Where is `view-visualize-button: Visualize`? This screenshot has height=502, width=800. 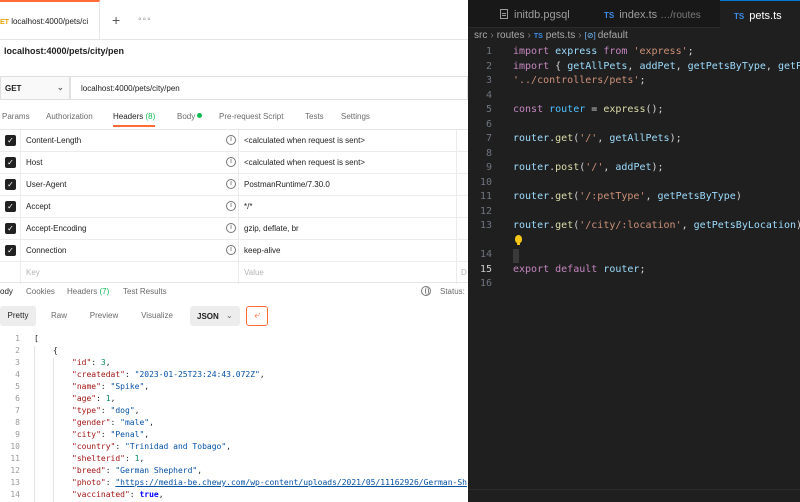
view-visualize-button: Visualize is located at coordinates (157, 316).